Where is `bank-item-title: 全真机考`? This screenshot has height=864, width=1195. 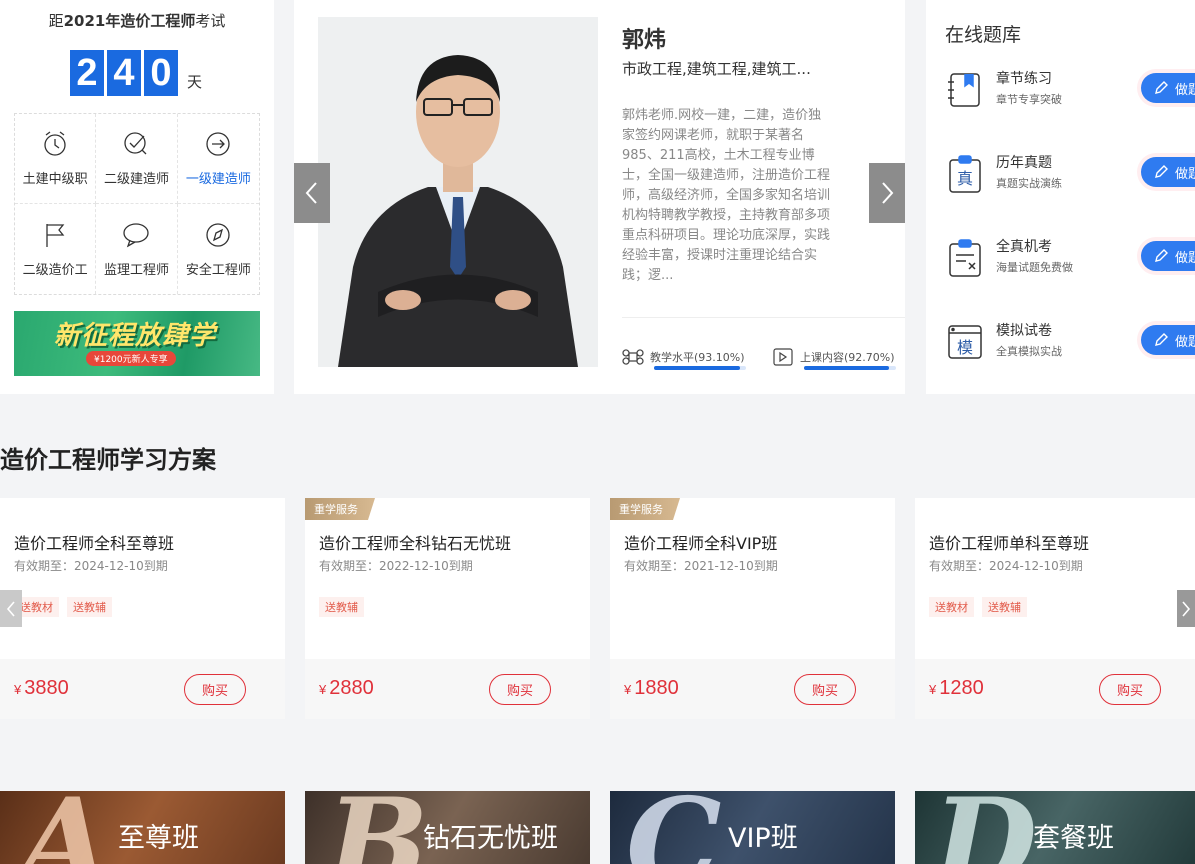
bank-item-title: 全真机考 is located at coordinates (1024, 247).